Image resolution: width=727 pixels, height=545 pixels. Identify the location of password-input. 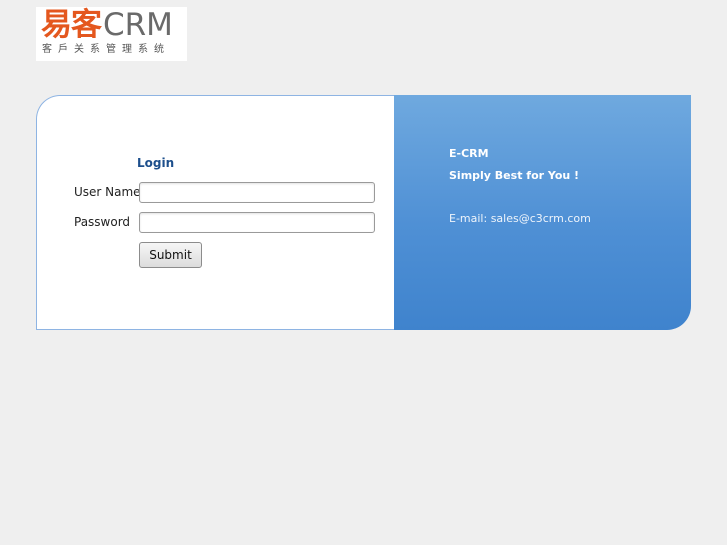
(257, 222).